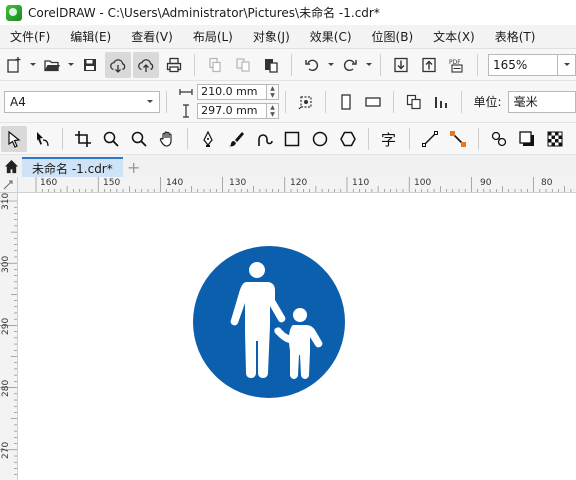 This screenshot has height=480, width=576. I want to click on landscape-icon, so click(373, 101).